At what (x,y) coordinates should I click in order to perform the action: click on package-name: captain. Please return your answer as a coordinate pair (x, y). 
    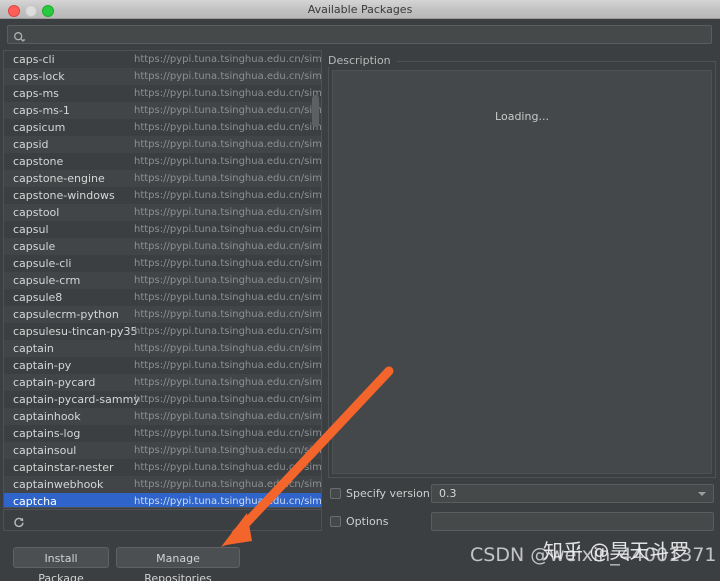
    Looking at the image, I should click on (33, 348).